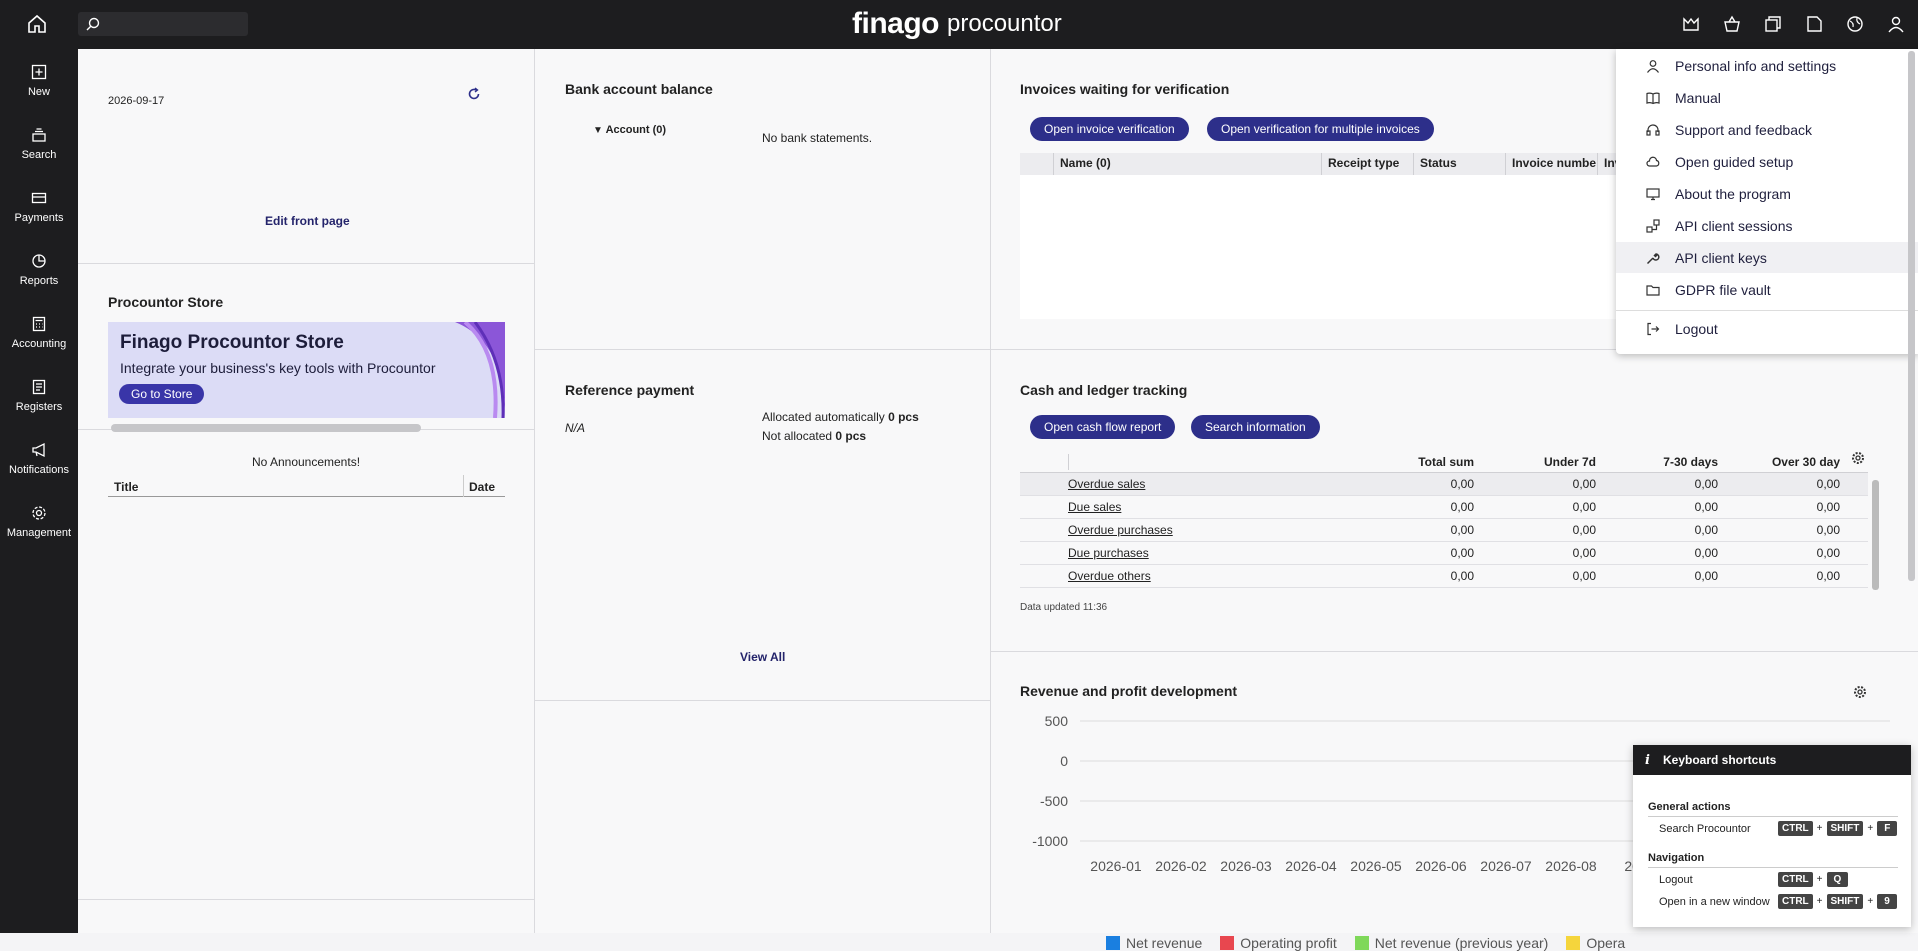 The width and height of the screenshot is (1918, 951). Describe the element at coordinates (1696, 328) in the screenshot. I see `menu-item-label: Logout` at that location.